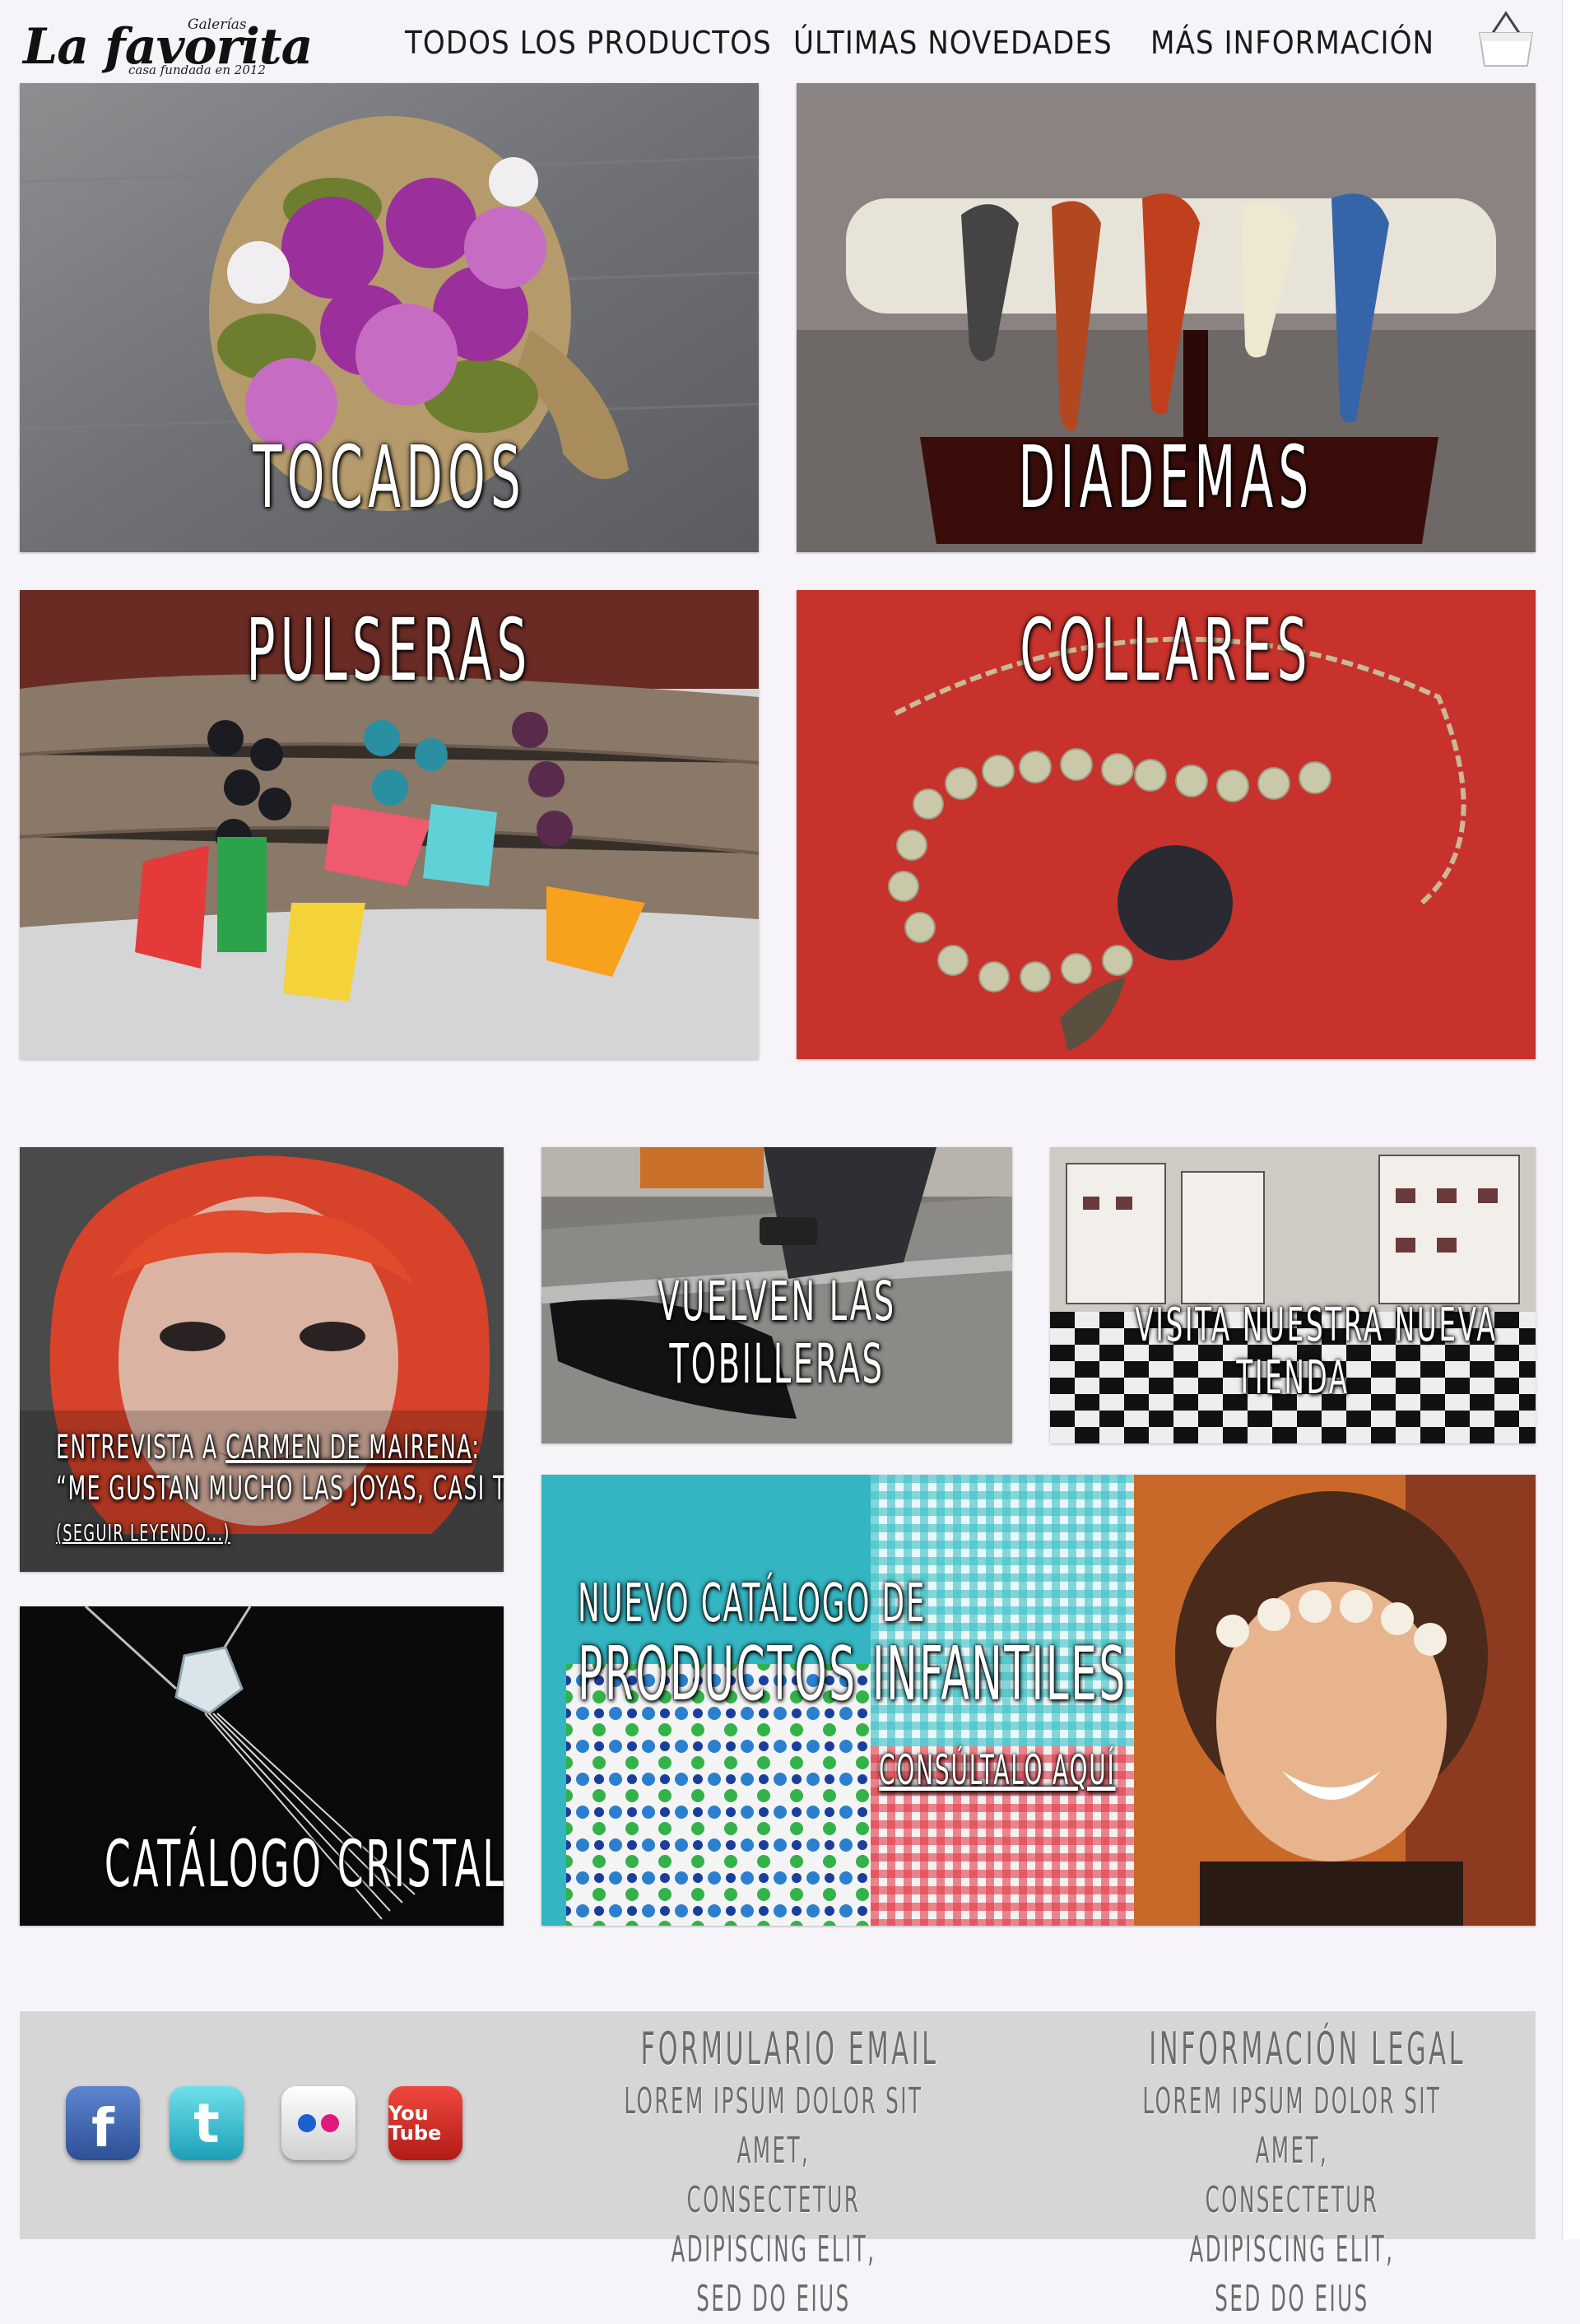  What do you see at coordinates (137, 1447) in the screenshot?
I see `interview-prefix: Entrevista a` at bounding box center [137, 1447].